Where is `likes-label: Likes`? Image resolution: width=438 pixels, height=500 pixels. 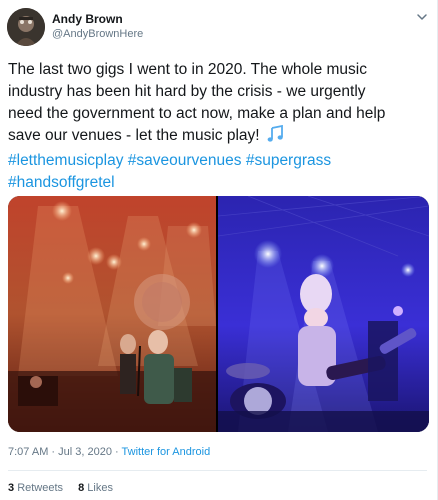 likes-label: Likes is located at coordinates (100, 488).